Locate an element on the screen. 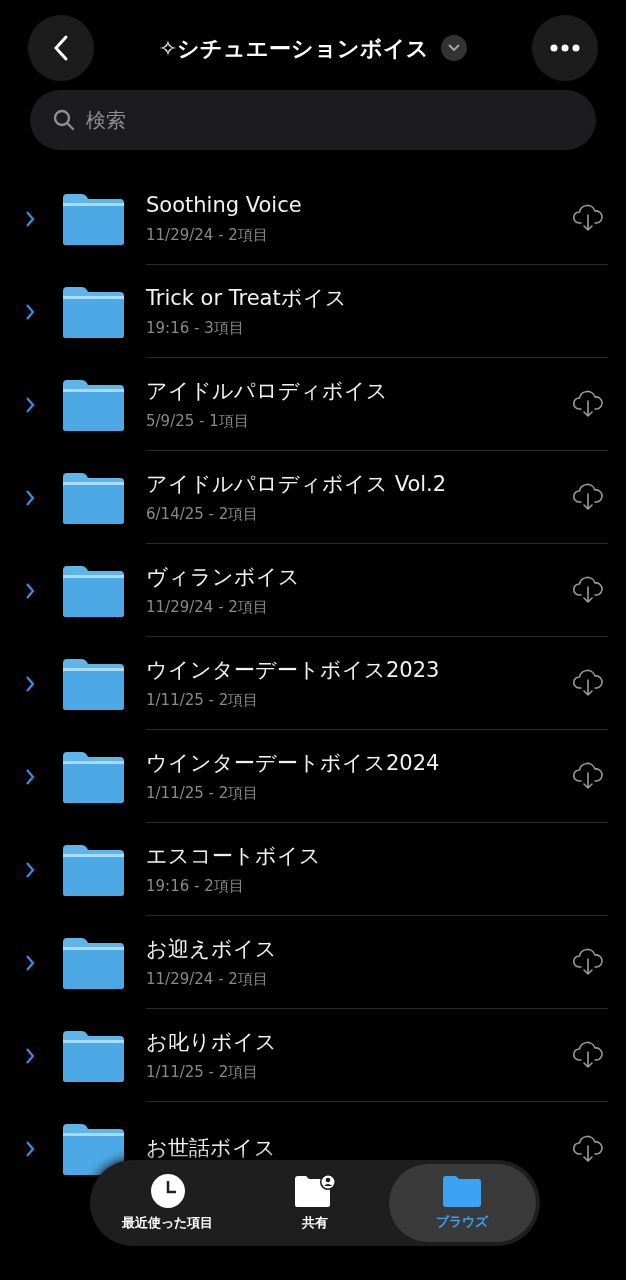  shared-folder-icon is located at coordinates (315, 1191).